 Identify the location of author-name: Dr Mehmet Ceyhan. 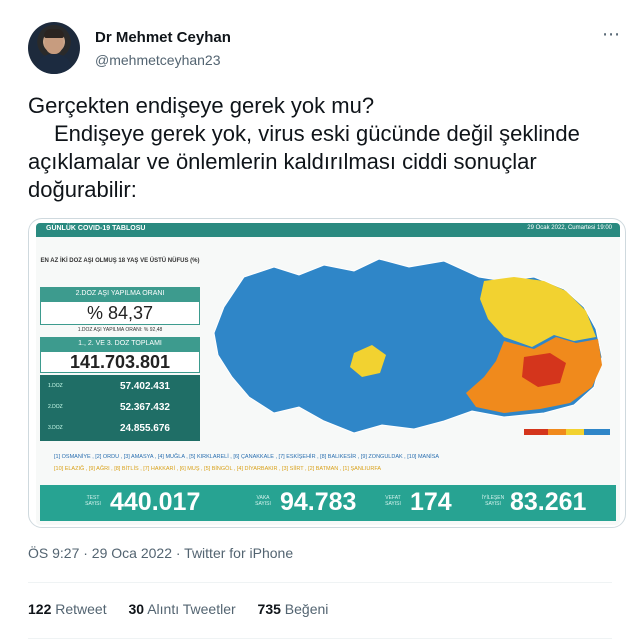
(163, 37).